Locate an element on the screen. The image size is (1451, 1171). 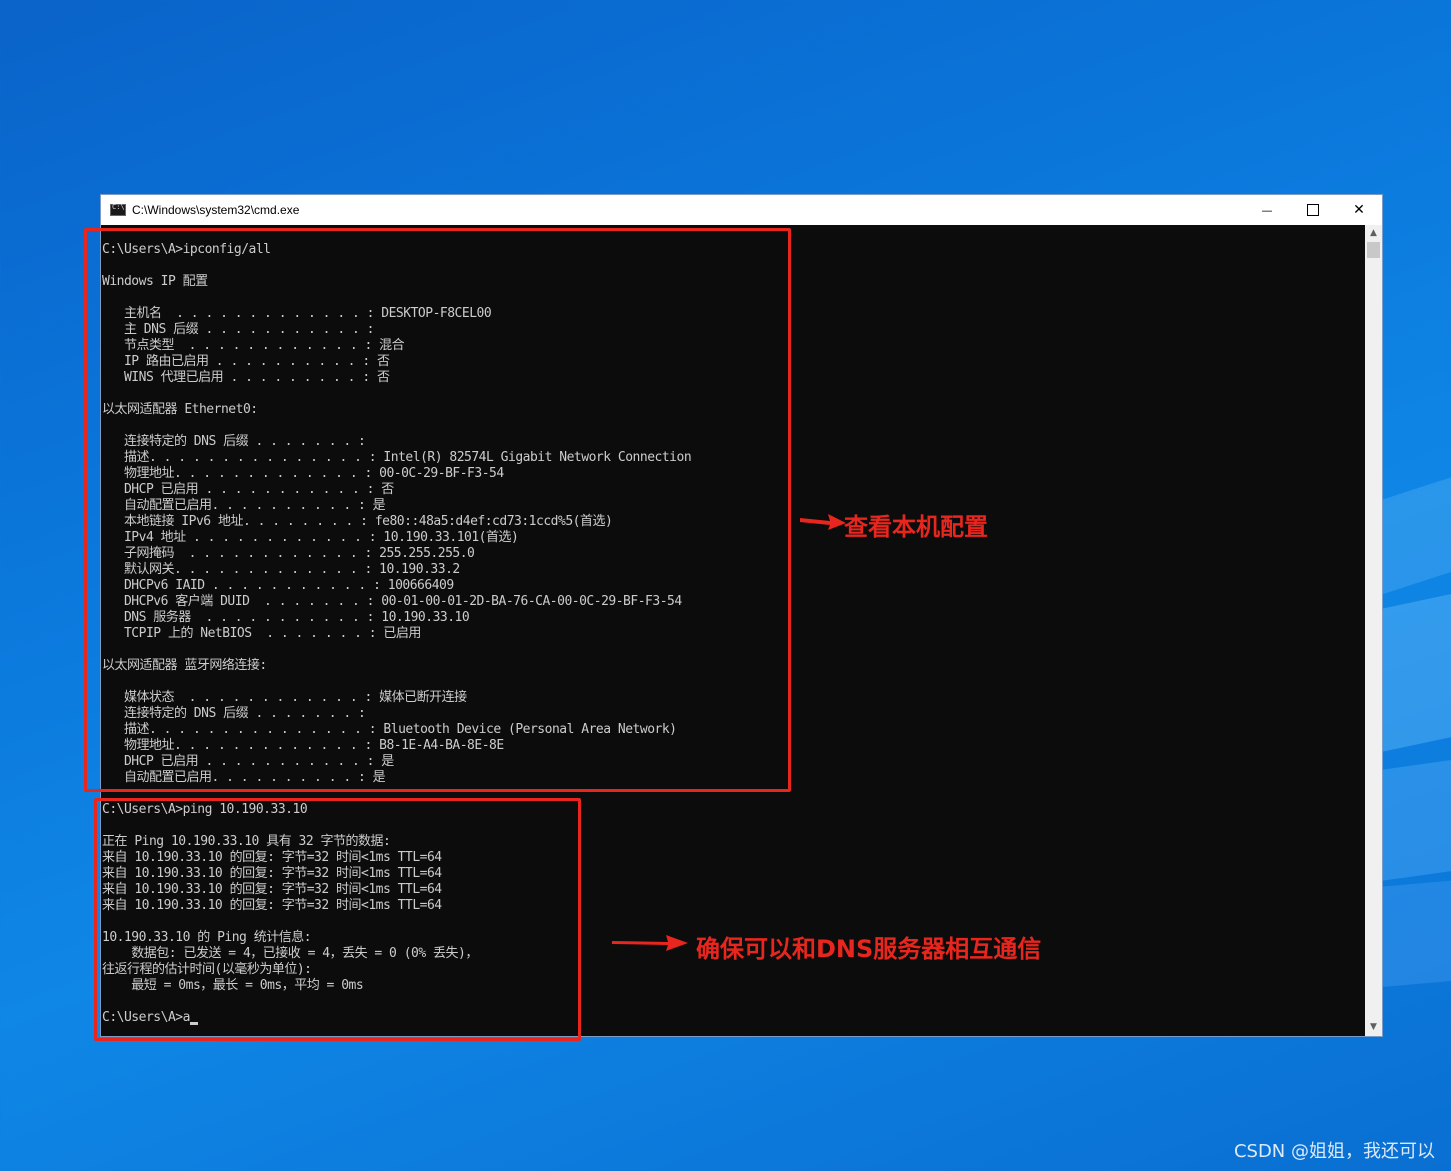
config-annotation-label: 查看本机配置 is located at coordinates (916, 527).